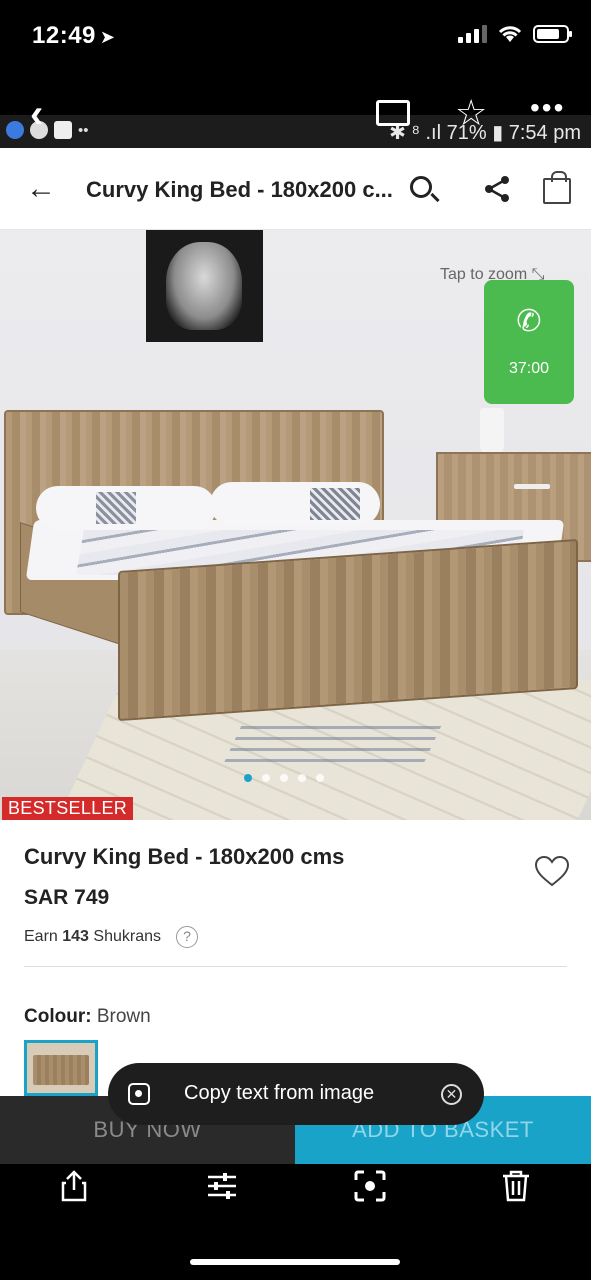 The width and height of the screenshot is (591, 1280). Describe the element at coordinates (295, 1262) in the screenshot. I see `home-indicator` at that location.